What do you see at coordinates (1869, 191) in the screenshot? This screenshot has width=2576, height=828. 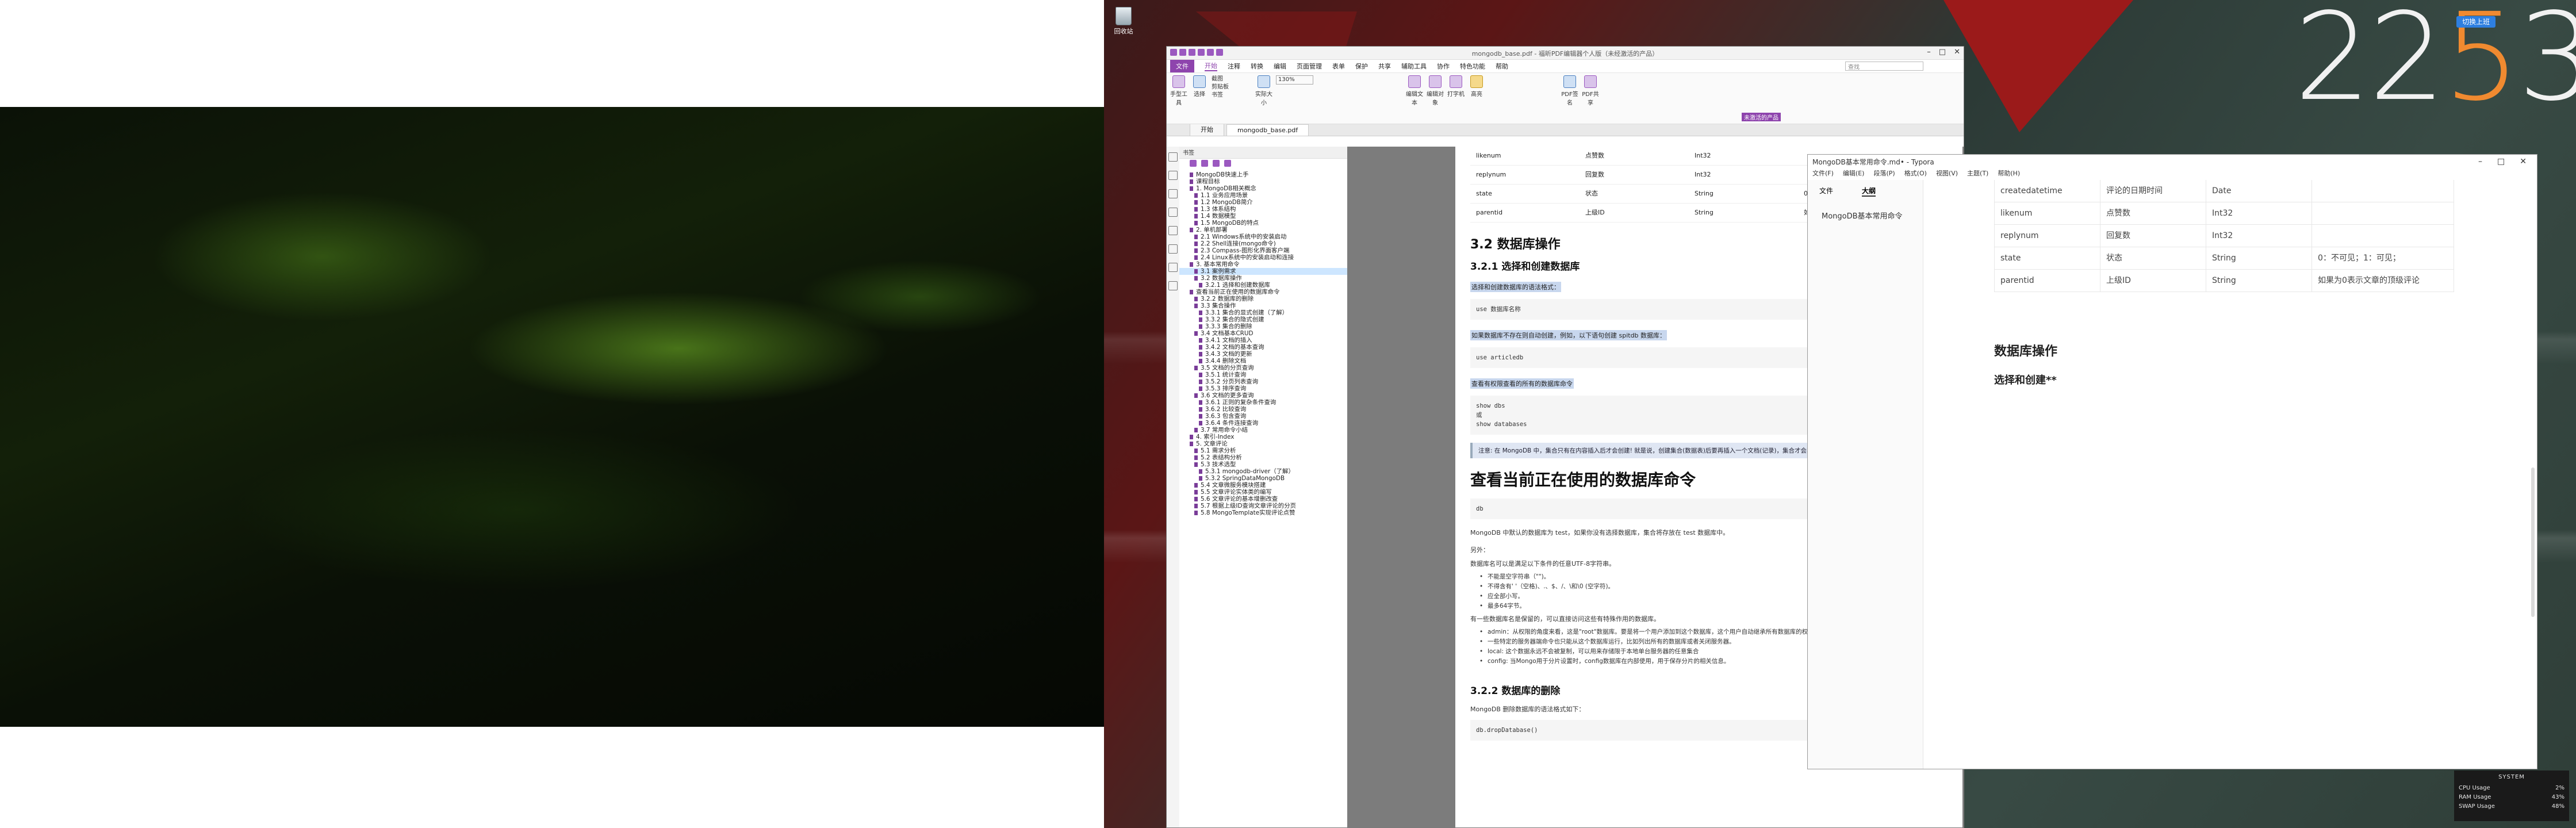 I see `tab-outline: 大纲` at bounding box center [1869, 191].